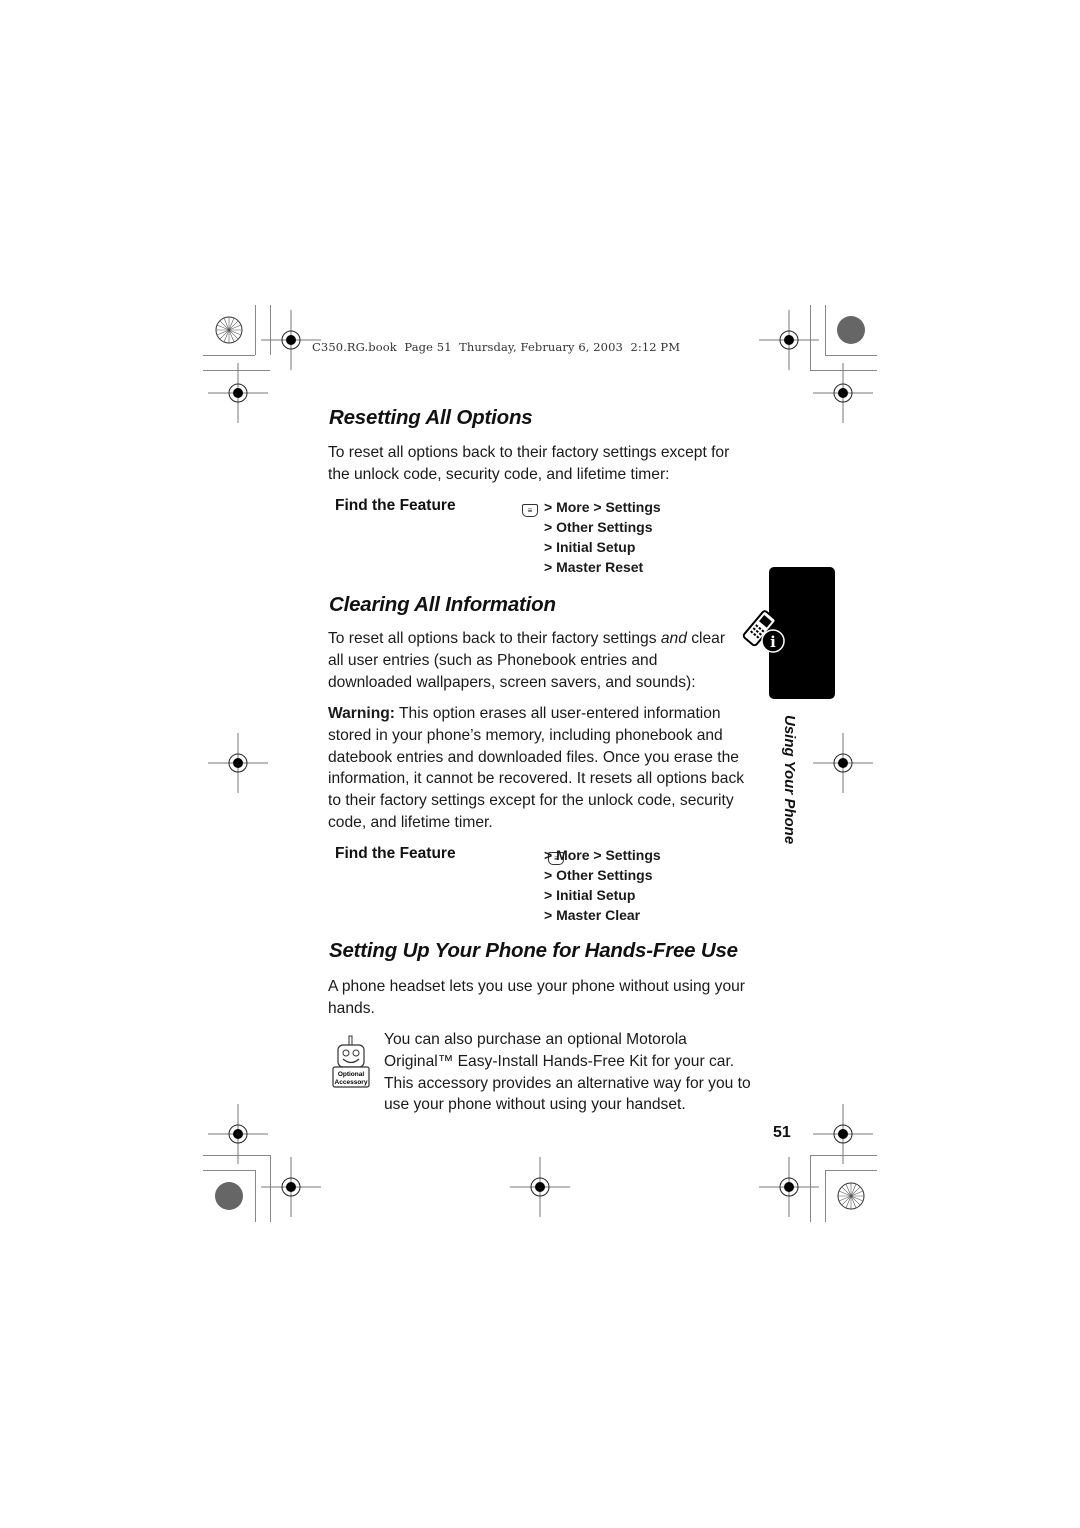  I want to click on chapter-label: Using Your Phone, so click(789, 780).